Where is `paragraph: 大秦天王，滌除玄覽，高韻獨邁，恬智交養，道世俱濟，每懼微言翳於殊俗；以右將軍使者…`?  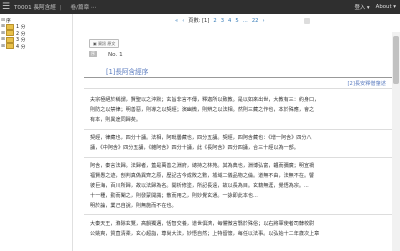 paragraph: 大秦天王，滌除玄覽，高韻獨邁，恬智交養，道世俱濟，每懼微言翳於殊俗；以右將軍使者… is located at coordinates (240, 230).